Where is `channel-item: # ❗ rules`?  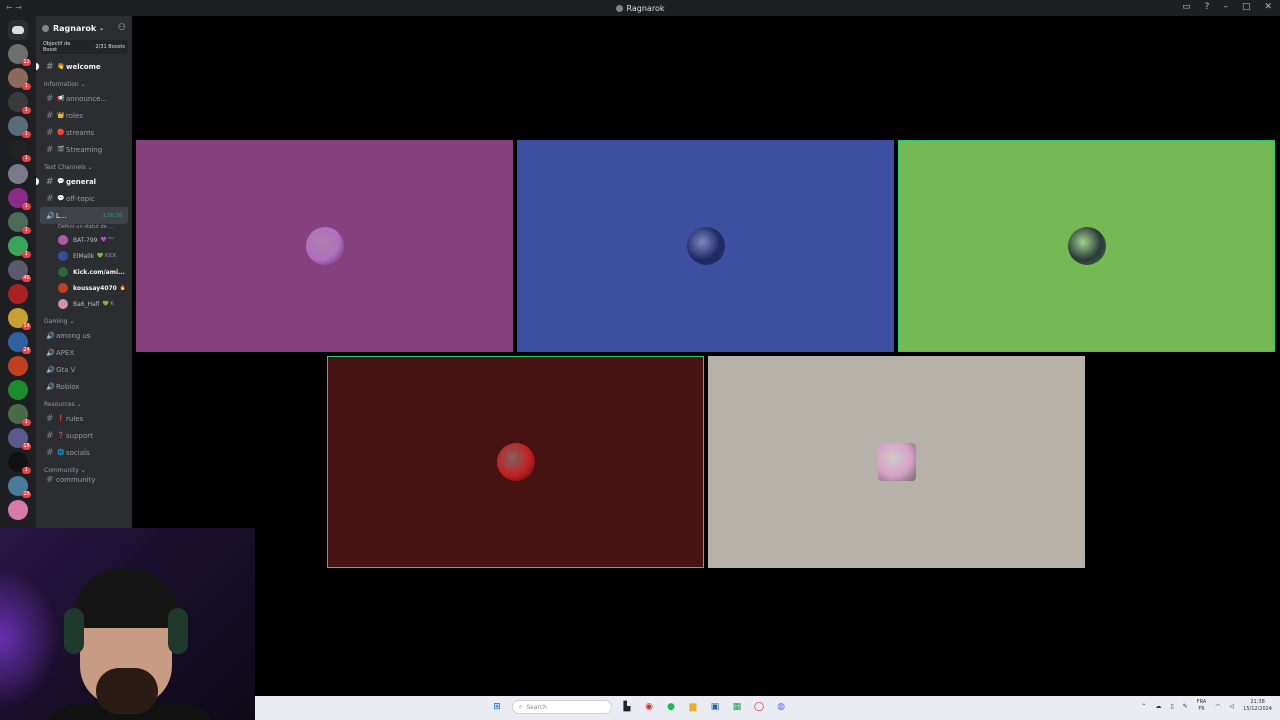
channel-item: # ❗ rules is located at coordinates (84, 418).